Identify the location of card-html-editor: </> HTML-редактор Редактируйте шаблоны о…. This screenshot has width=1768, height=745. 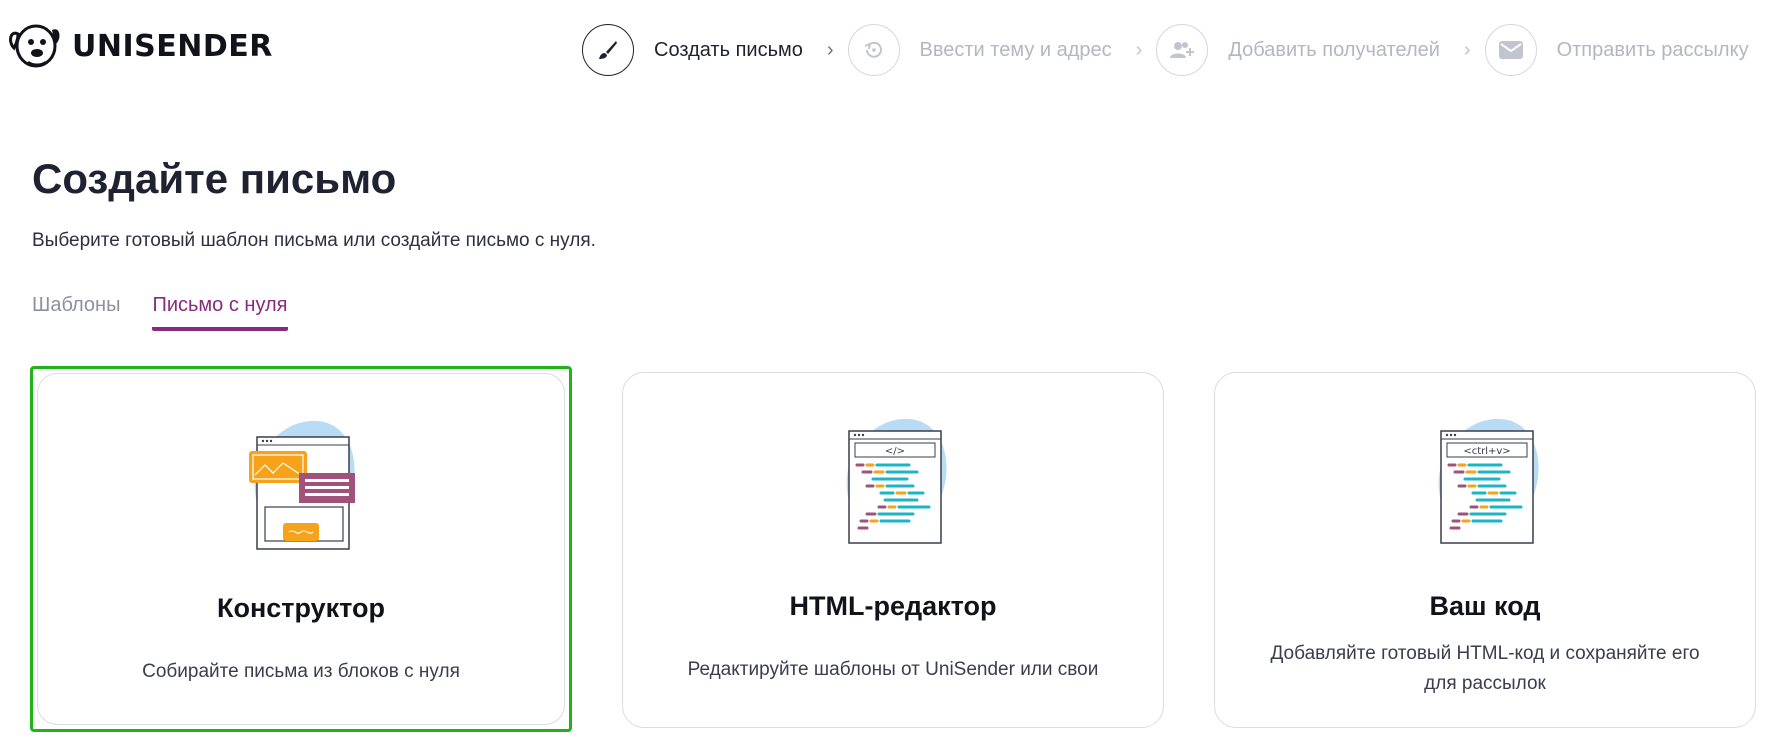
(893, 550).